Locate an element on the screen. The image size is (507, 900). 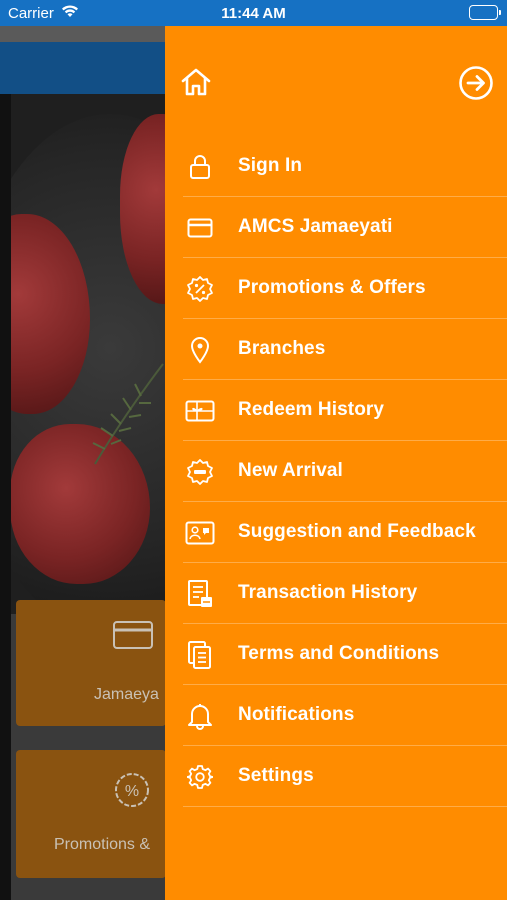
menu-item-transaction-history: Transaction History is located at coordinates (336, 593).